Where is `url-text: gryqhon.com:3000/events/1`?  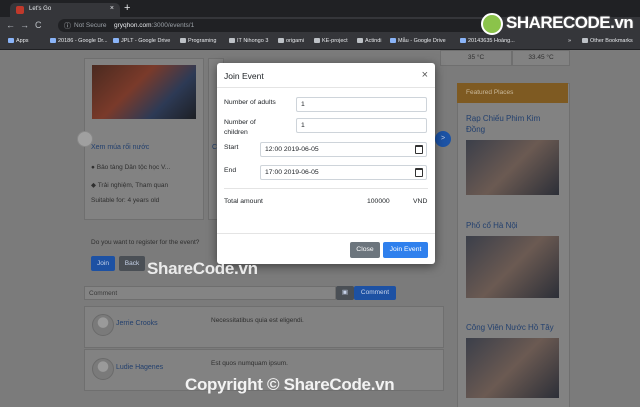
url-text: gryqhon.com:3000/events/1 is located at coordinates (154, 25).